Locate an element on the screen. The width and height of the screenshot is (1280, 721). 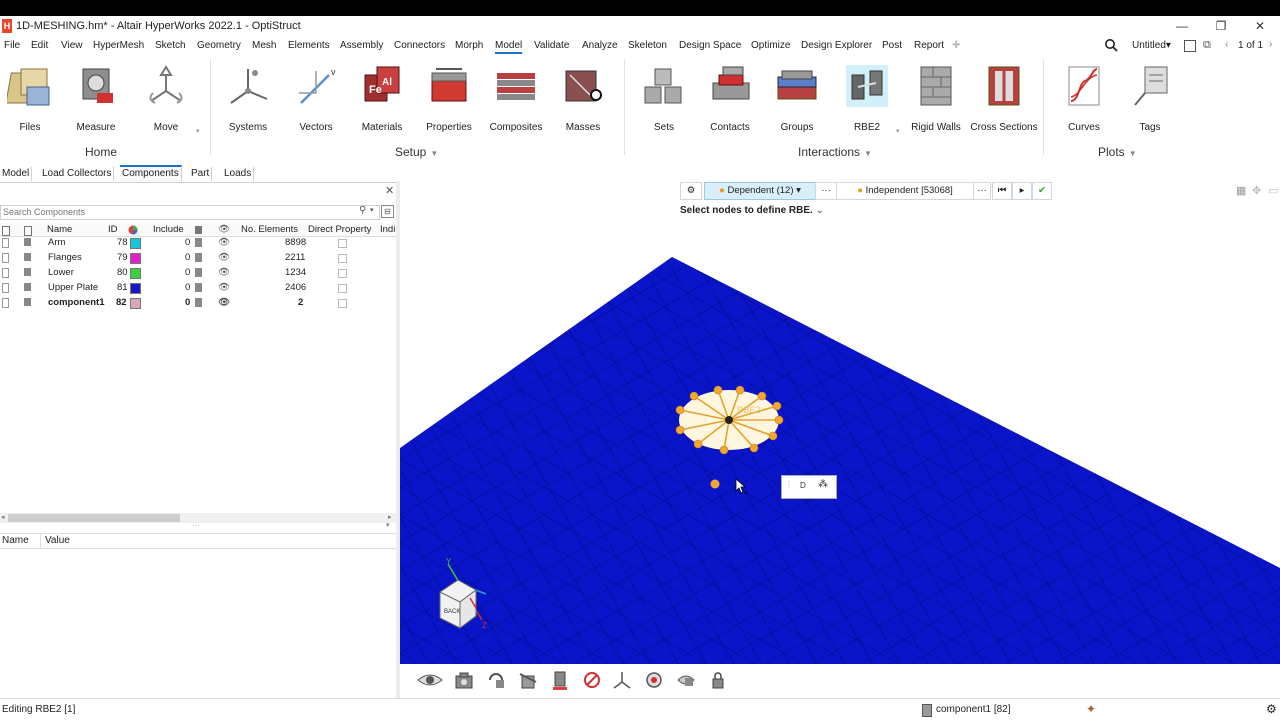
files-button: Files is located at coordinates (31, 98).